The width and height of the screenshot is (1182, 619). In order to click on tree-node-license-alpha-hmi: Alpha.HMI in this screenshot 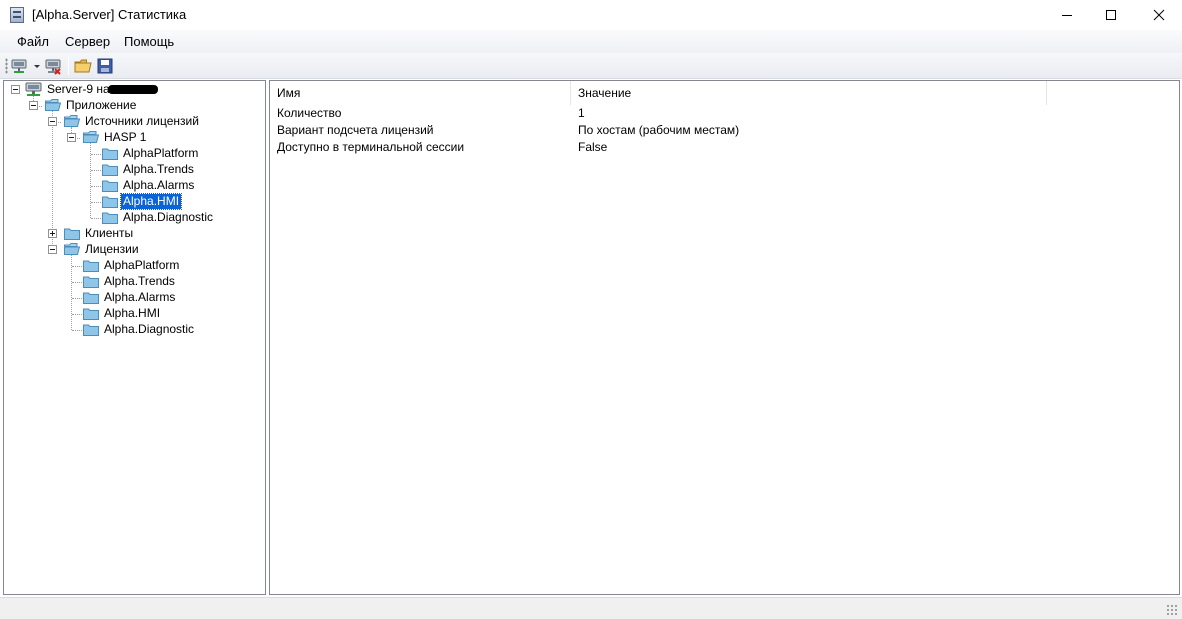, I will do `click(132, 313)`.